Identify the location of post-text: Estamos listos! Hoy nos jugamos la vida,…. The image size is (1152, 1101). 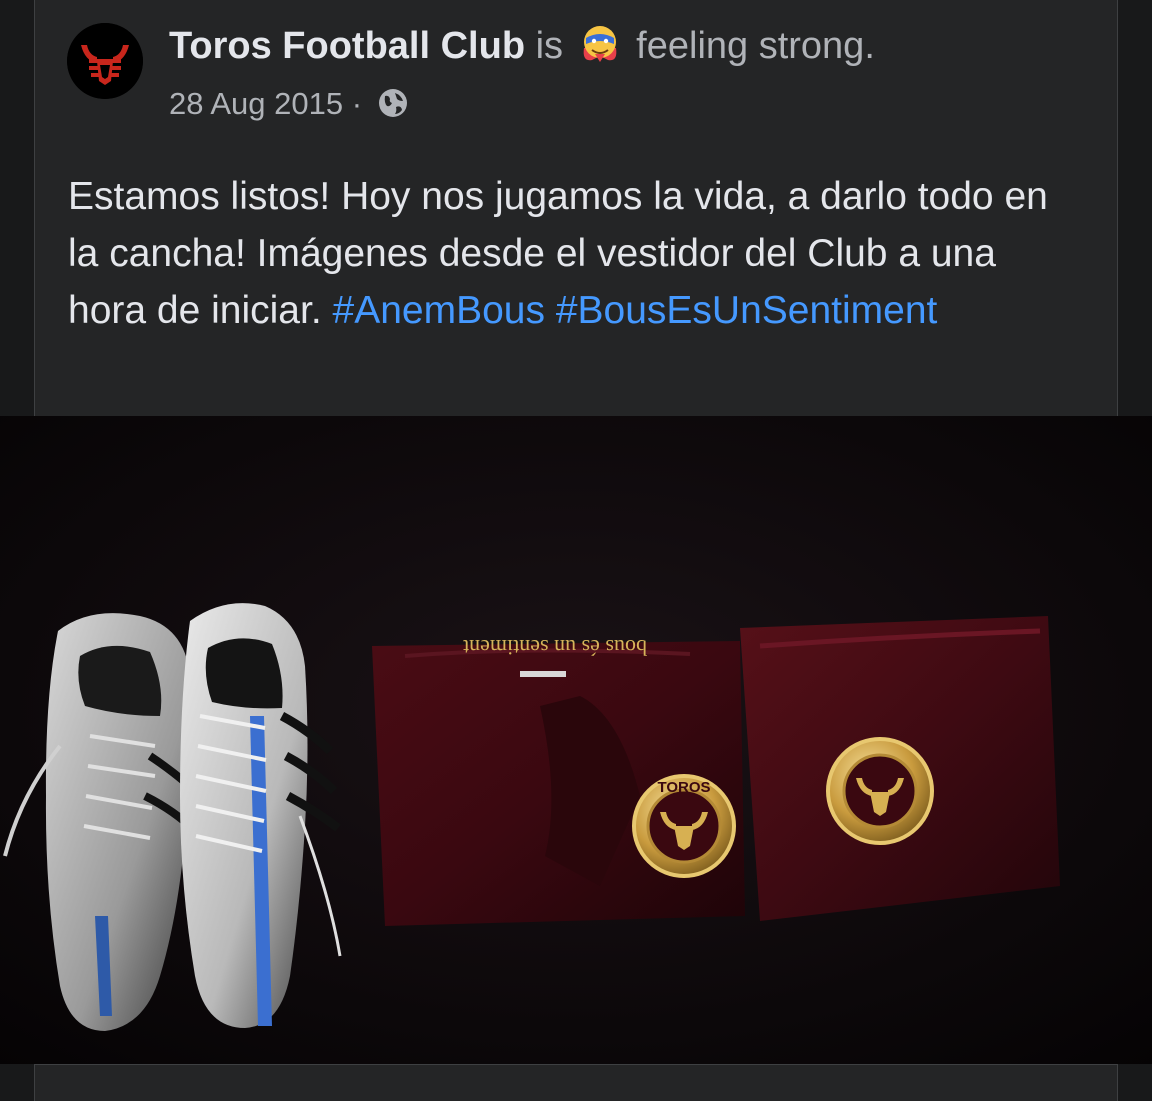
(573, 253).